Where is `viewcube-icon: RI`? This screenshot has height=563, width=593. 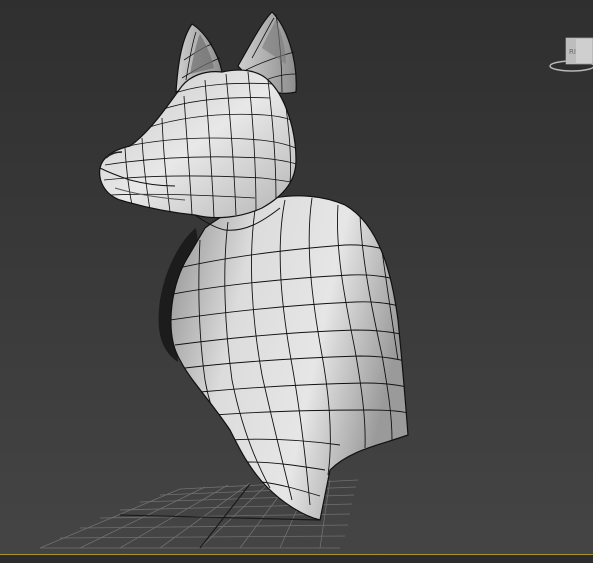 viewcube-icon: RI is located at coordinates (570, 54).